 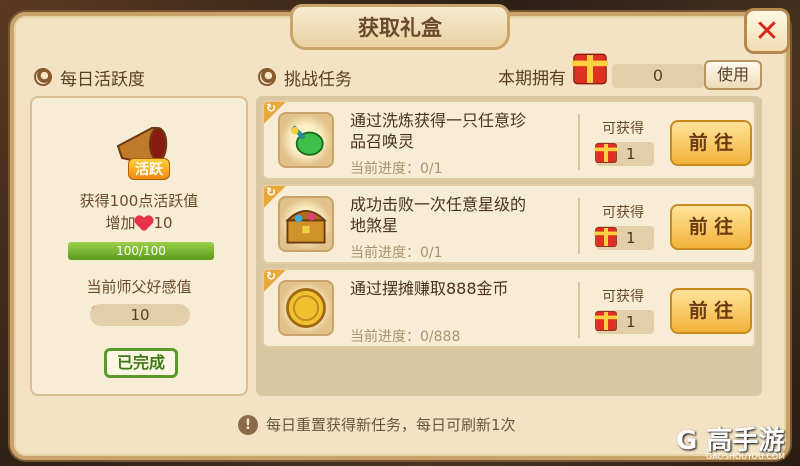 I want to click on task-title: 通过洗炼获得一只任意珍品召唤灵, so click(x=438, y=131).